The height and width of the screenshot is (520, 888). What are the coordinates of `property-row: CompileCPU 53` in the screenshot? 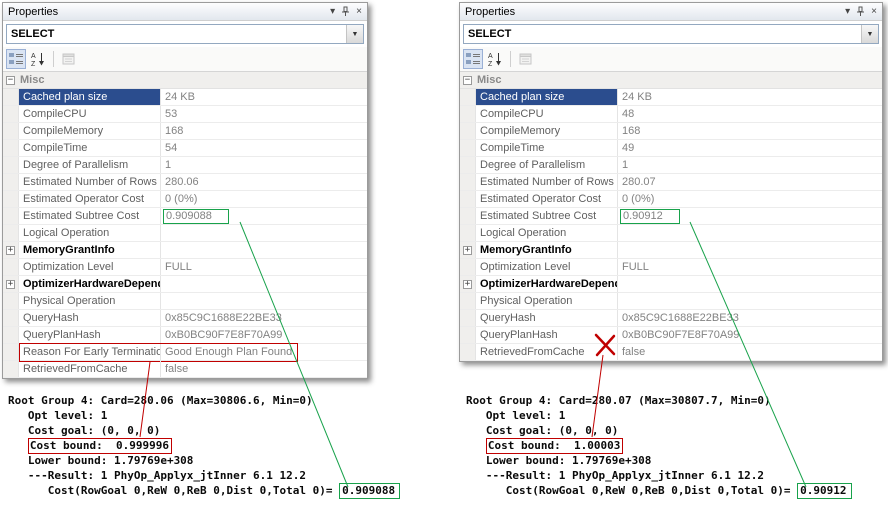 It's located at (185, 114).